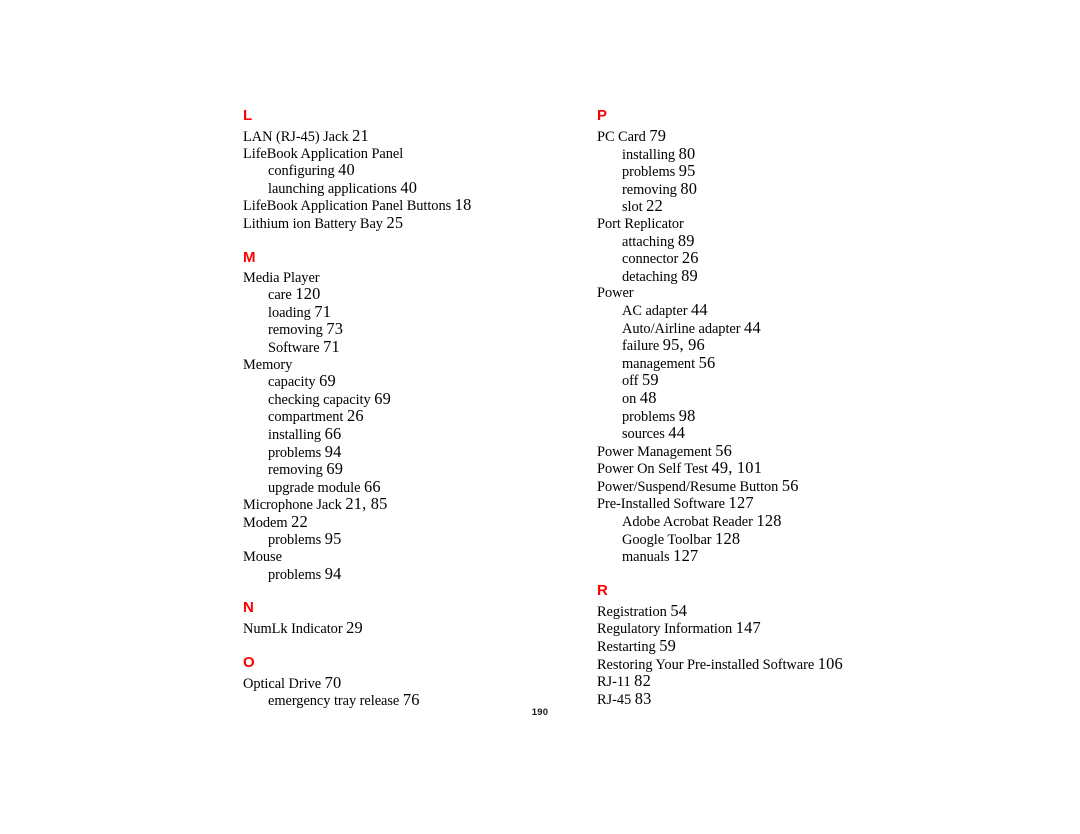 This screenshot has width=1080, height=834. Describe the element at coordinates (299, 521) in the screenshot. I see `index-entry-pages: 22` at that location.